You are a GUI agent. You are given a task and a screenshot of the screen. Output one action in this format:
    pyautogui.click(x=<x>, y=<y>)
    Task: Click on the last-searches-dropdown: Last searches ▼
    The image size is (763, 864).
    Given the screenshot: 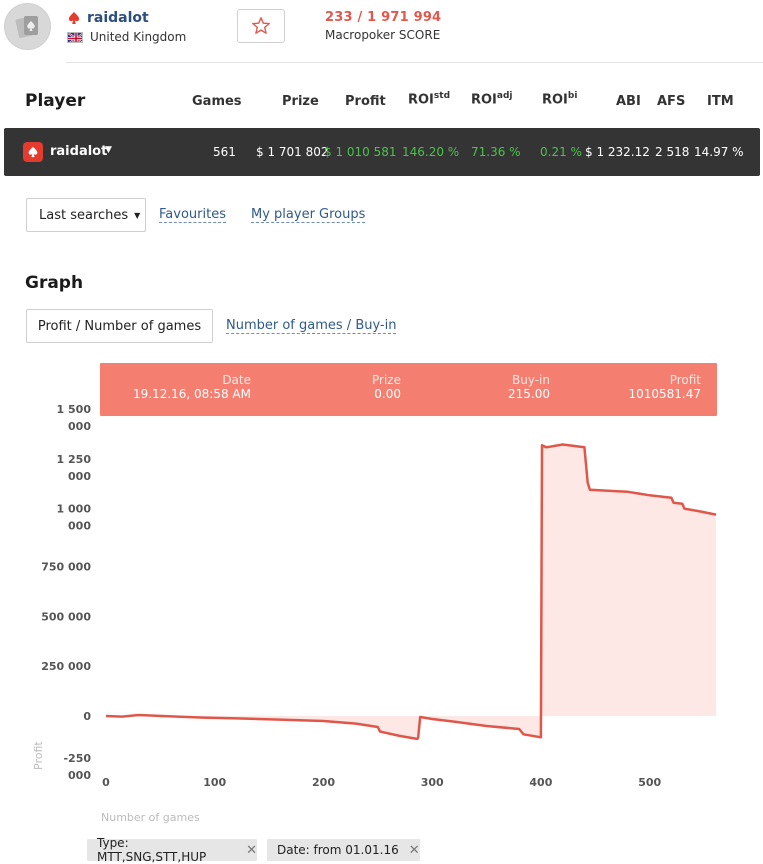 What is the action you would take?
    pyautogui.click(x=86, y=215)
    